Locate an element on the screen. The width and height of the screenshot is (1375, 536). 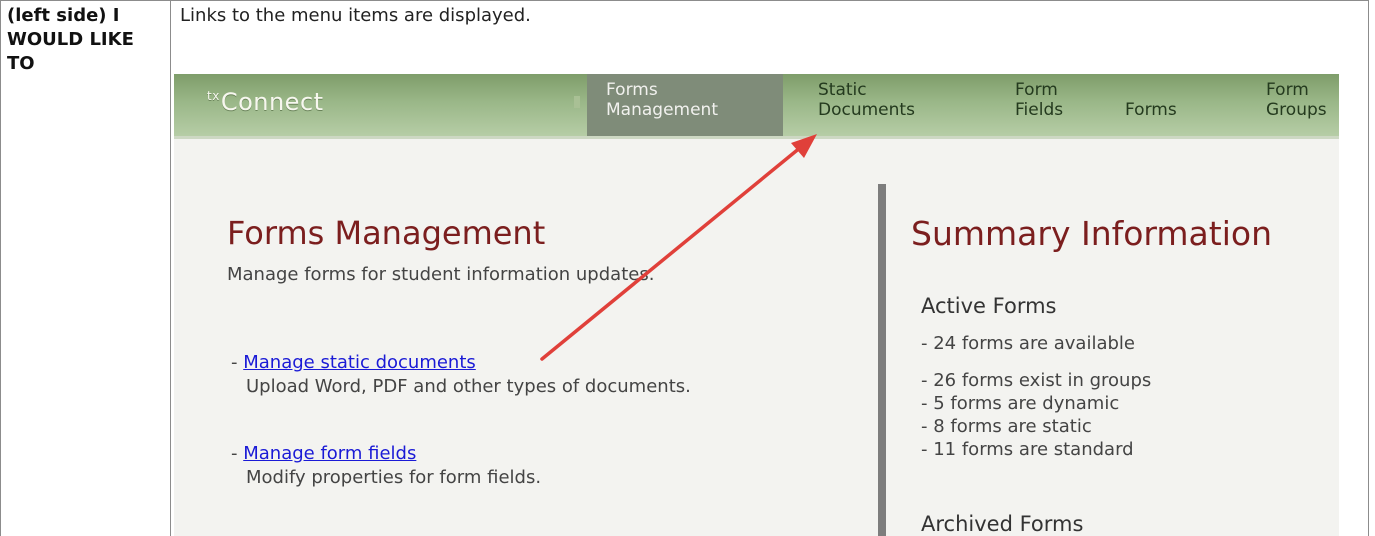
nav-label-line2: Groups is located at coordinates (1296, 110).